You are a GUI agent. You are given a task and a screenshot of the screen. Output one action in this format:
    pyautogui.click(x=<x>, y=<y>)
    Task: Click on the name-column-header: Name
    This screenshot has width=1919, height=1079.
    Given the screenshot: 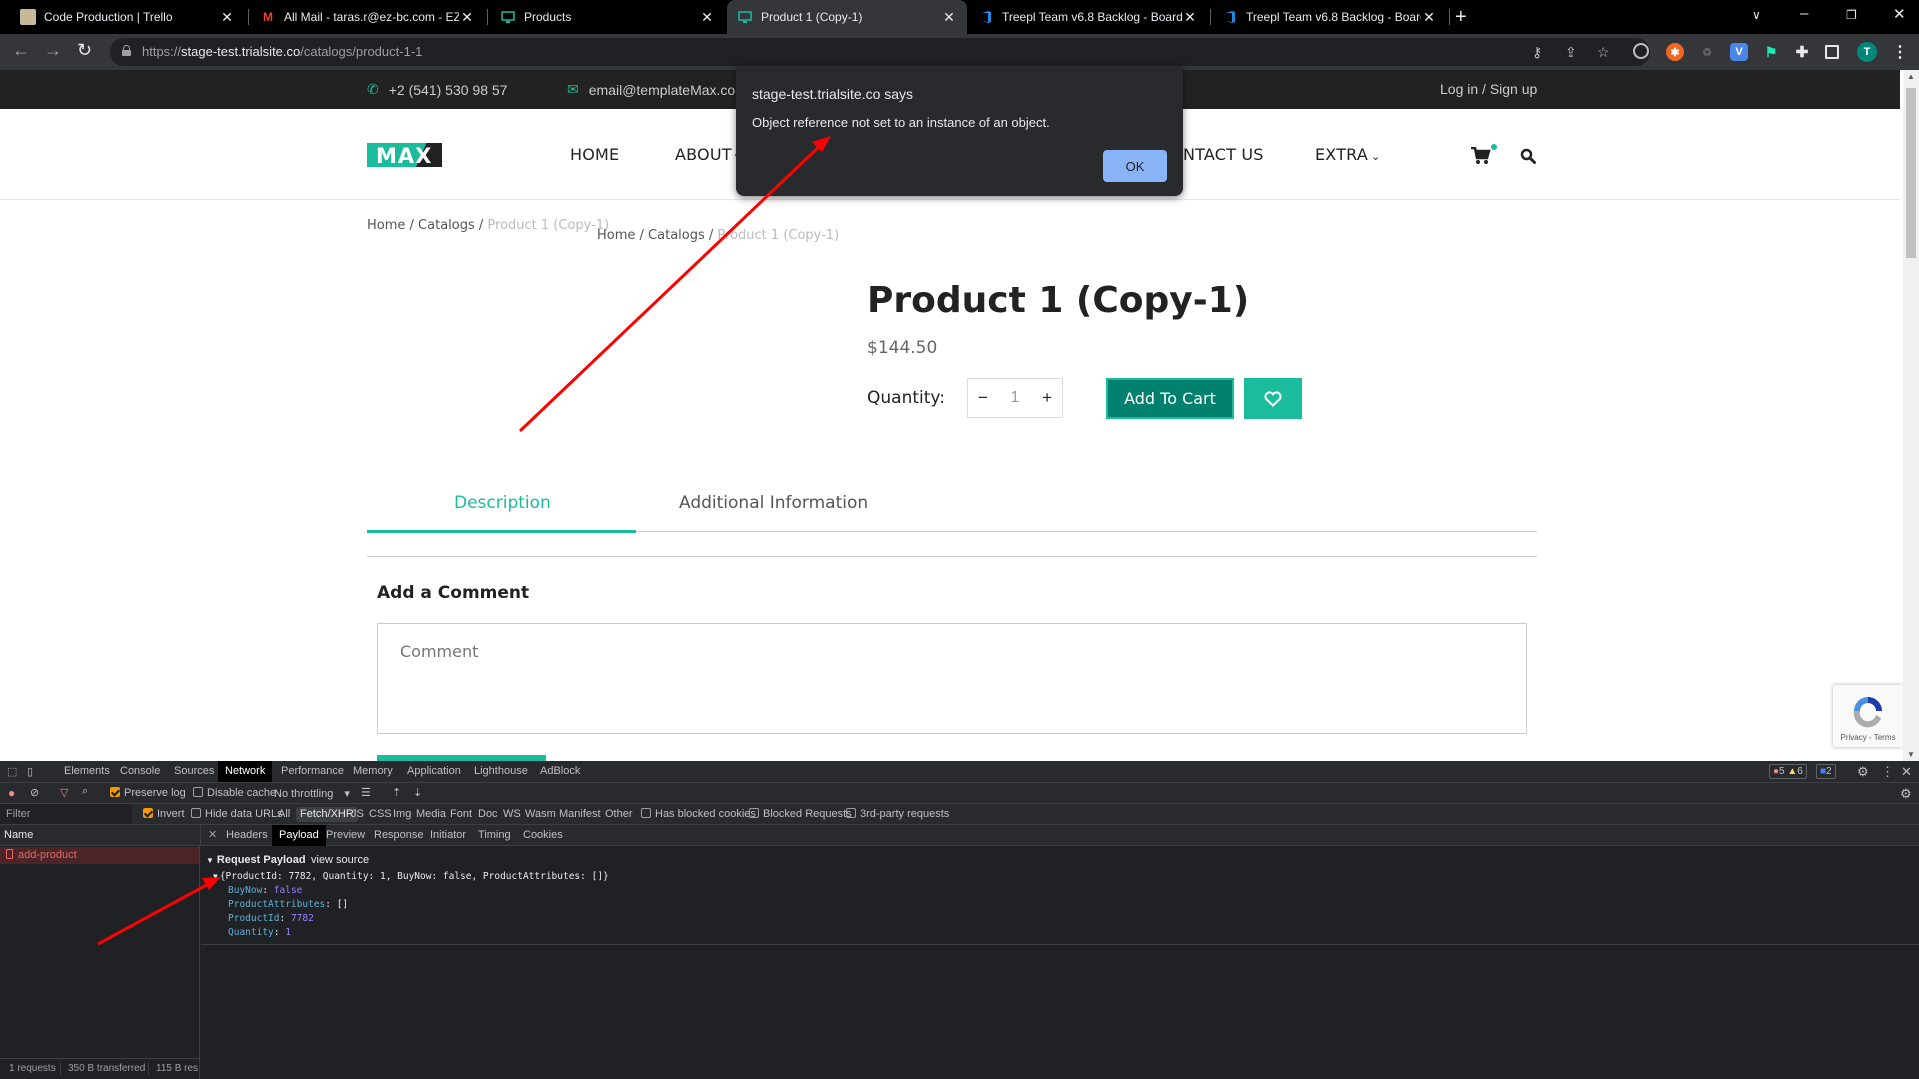 What is the action you would take?
    pyautogui.click(x=18, y=835)
    